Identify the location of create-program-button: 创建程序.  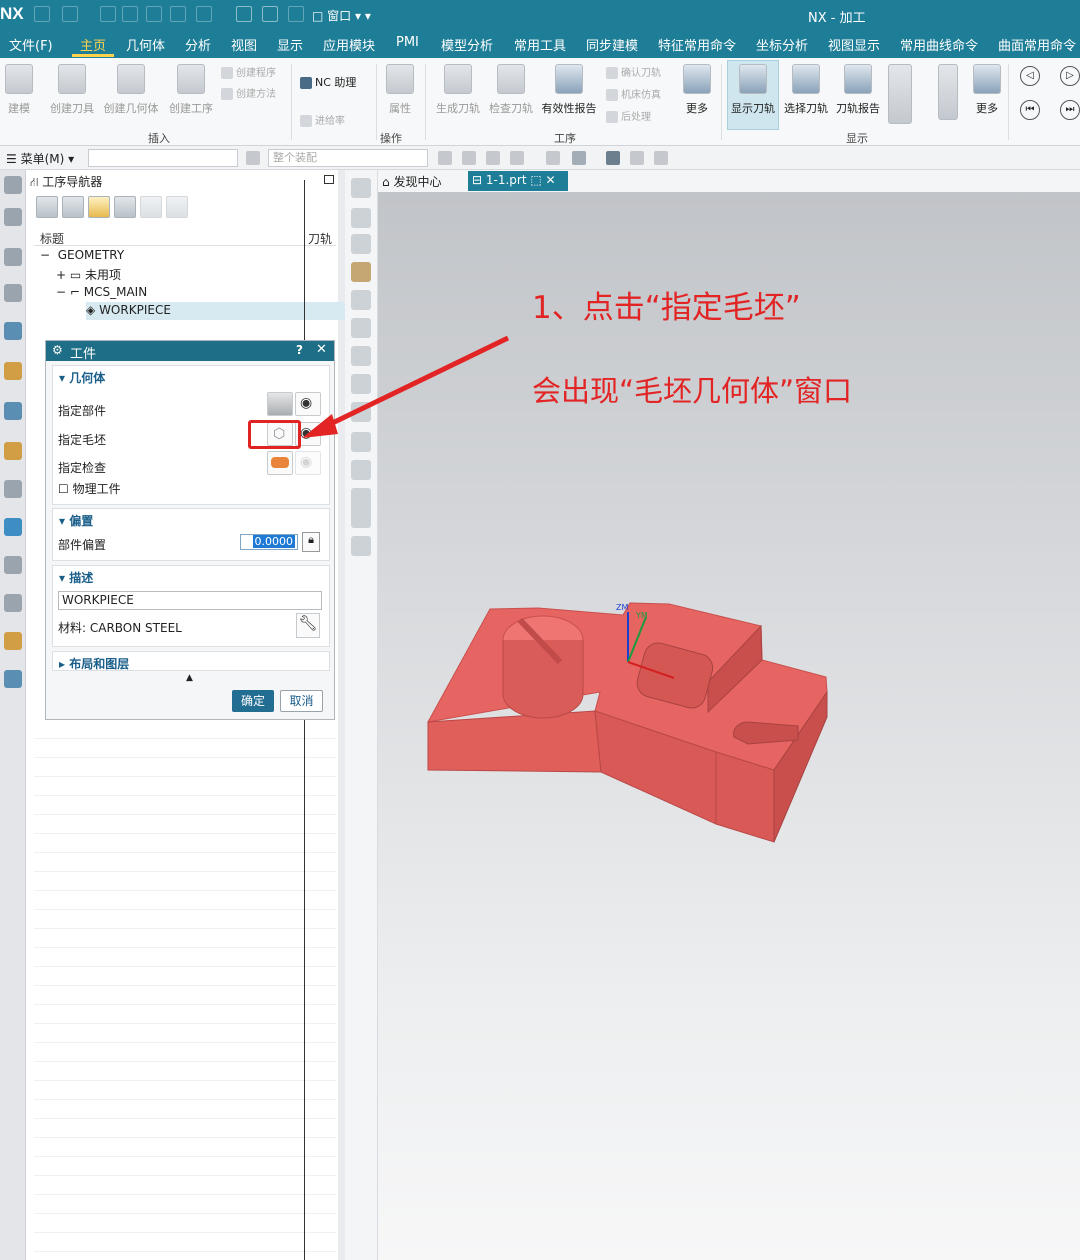
(248, 71).